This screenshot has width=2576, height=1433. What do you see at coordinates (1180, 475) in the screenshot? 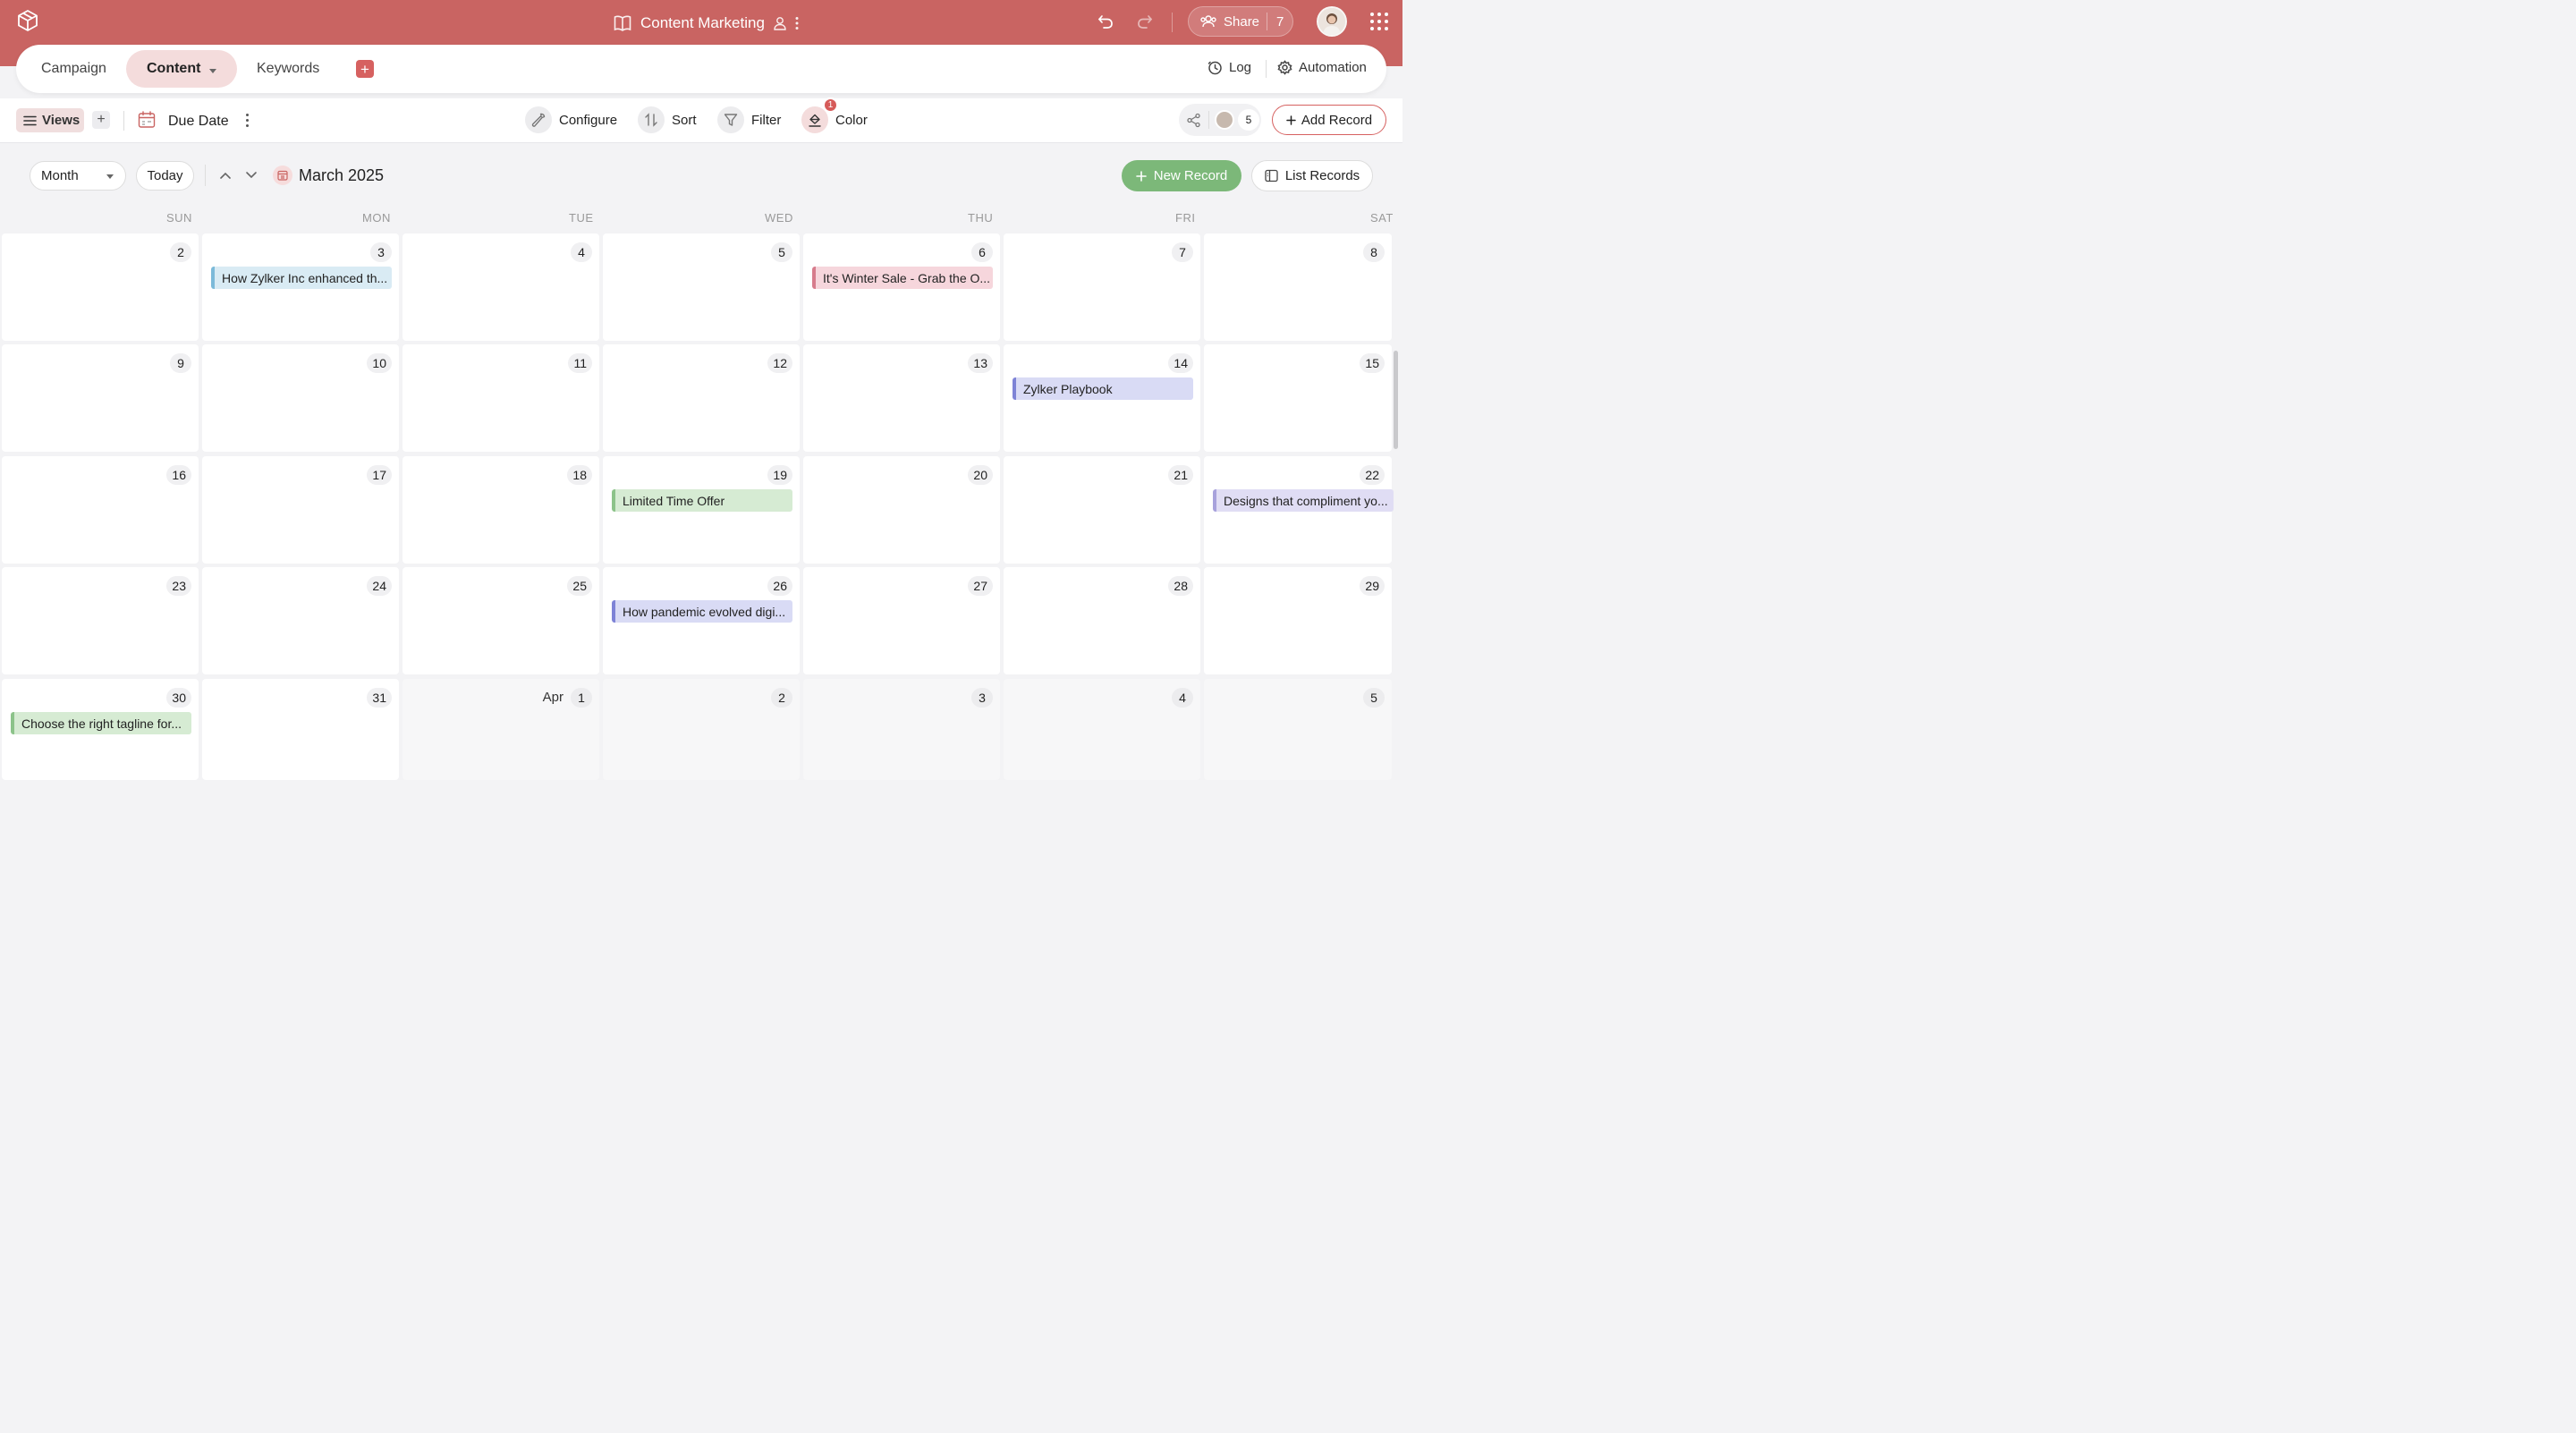
I see `day-number: 21` at bounding box center [1180, 475].